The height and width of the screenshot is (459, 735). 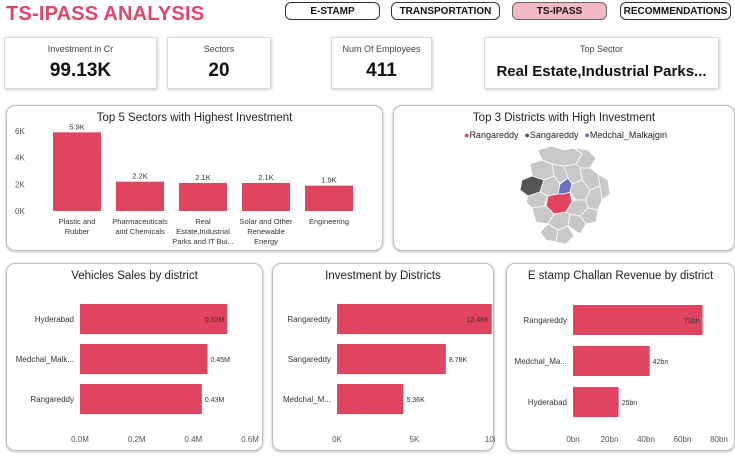 What do you see at coordinates (219, 49) in the screenshot?
I see `kpi-label: Sectors` at bounding box center [219, 49].